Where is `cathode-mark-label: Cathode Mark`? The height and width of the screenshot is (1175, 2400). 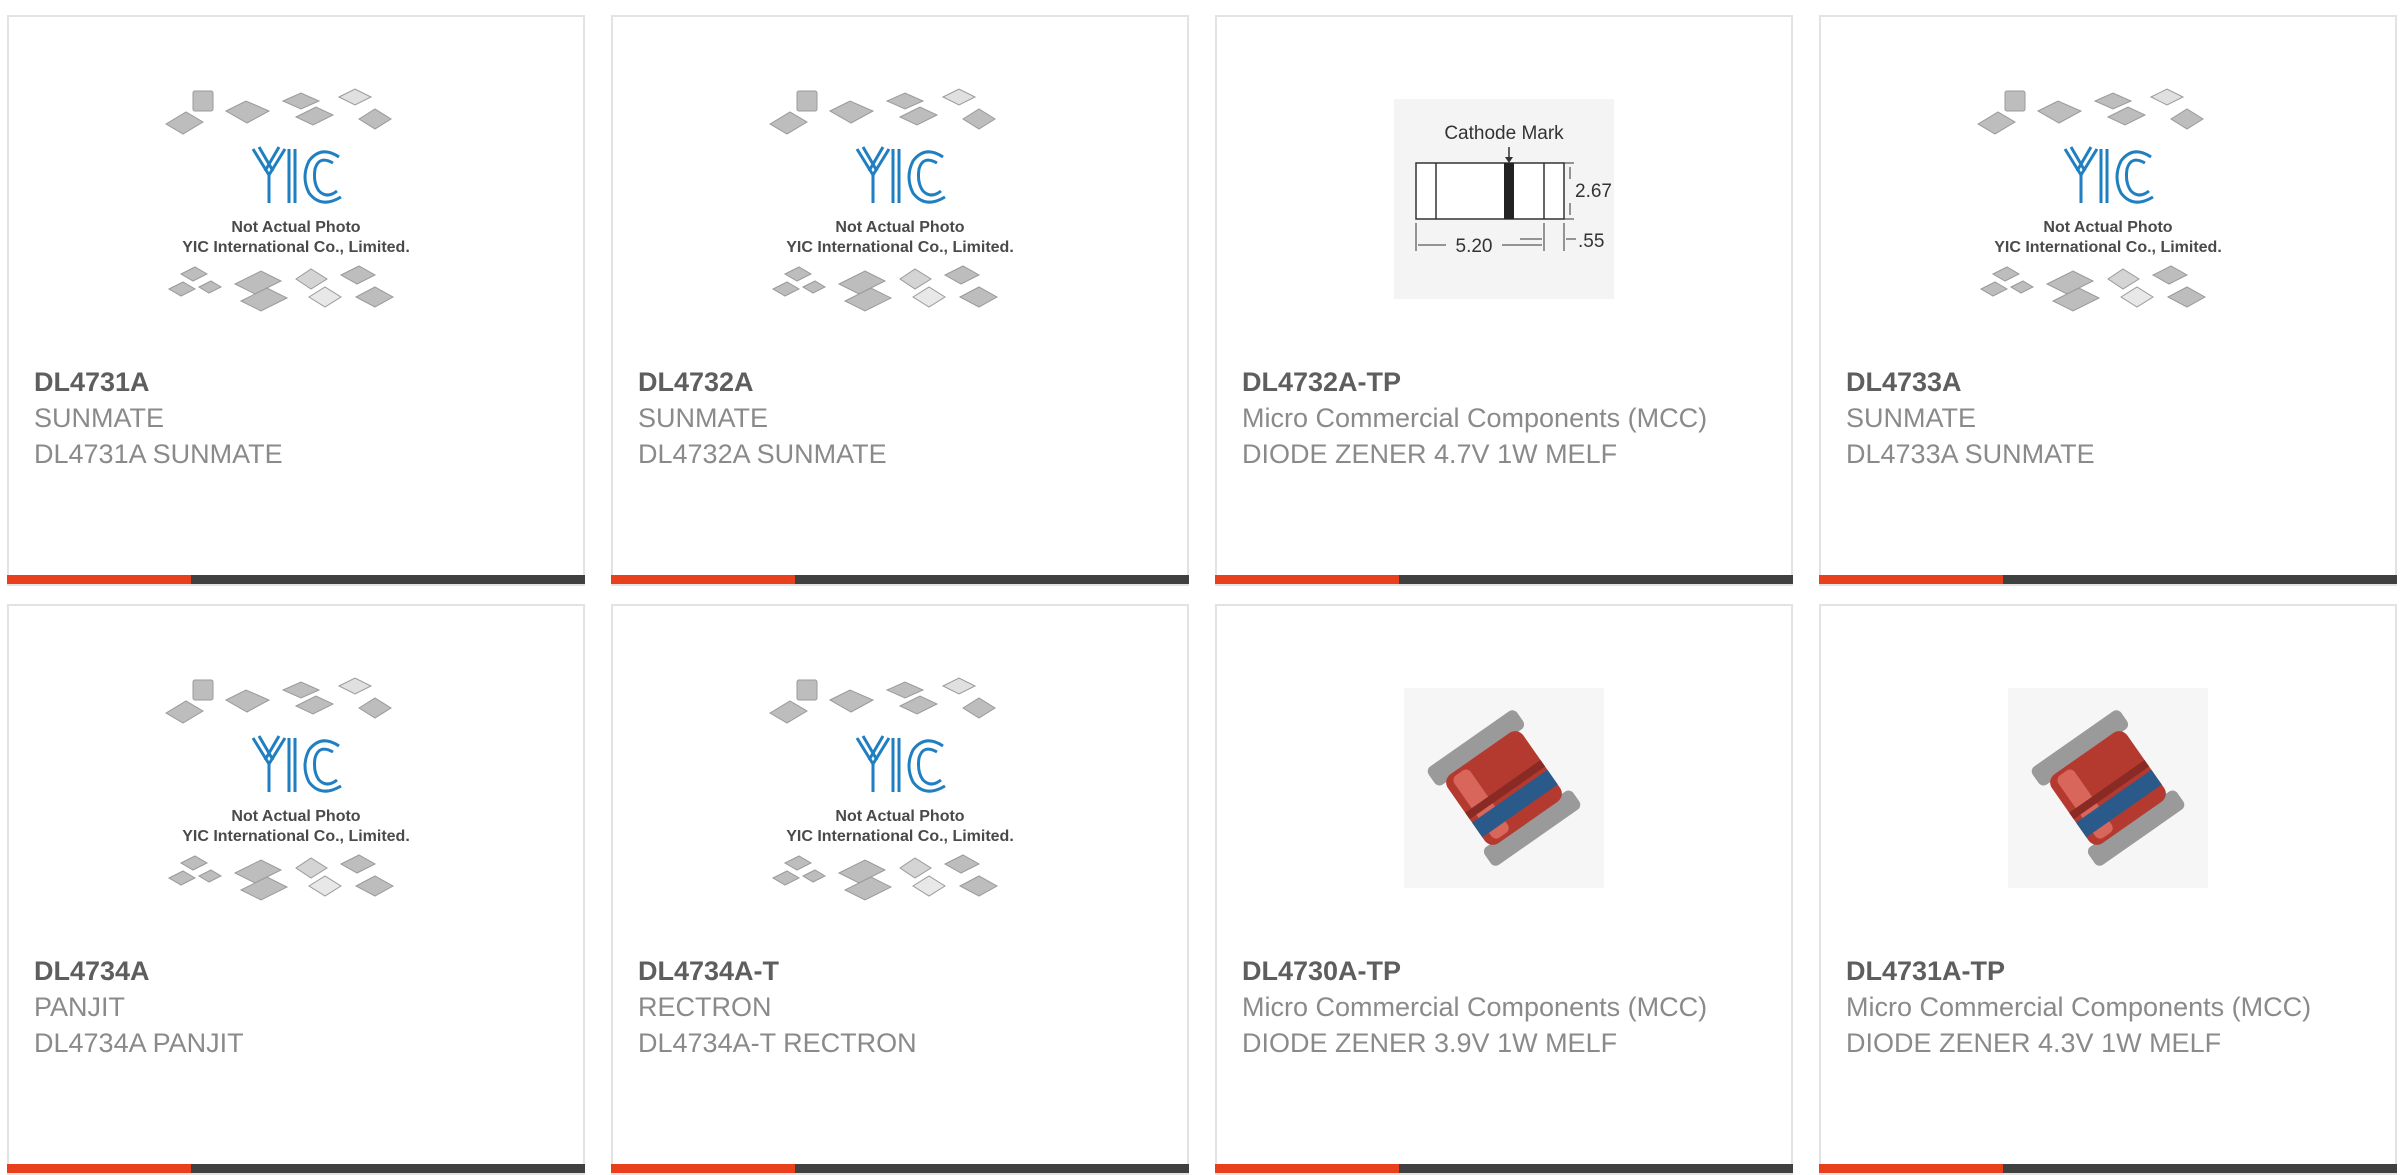
cathode-mark-label: Cathode Mark is located at coordinates (1504, 133).